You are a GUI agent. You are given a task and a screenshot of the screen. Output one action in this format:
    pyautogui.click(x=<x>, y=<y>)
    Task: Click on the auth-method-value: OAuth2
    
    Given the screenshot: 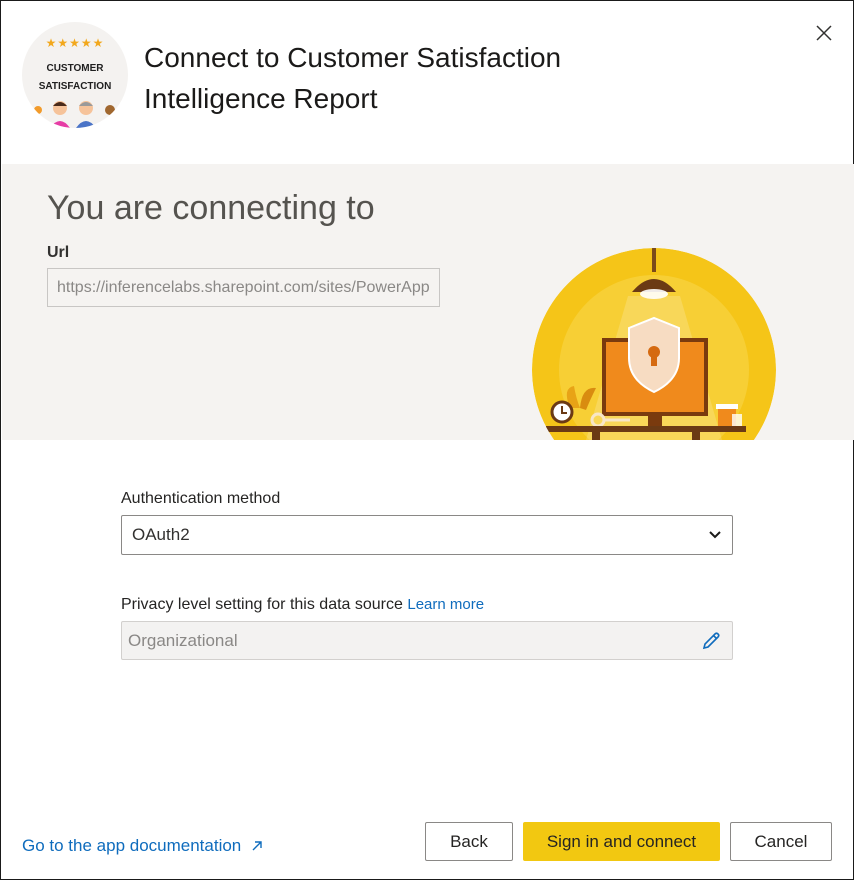 What is the action you would take?
    pyautogui.click(x=161, y=534)
    